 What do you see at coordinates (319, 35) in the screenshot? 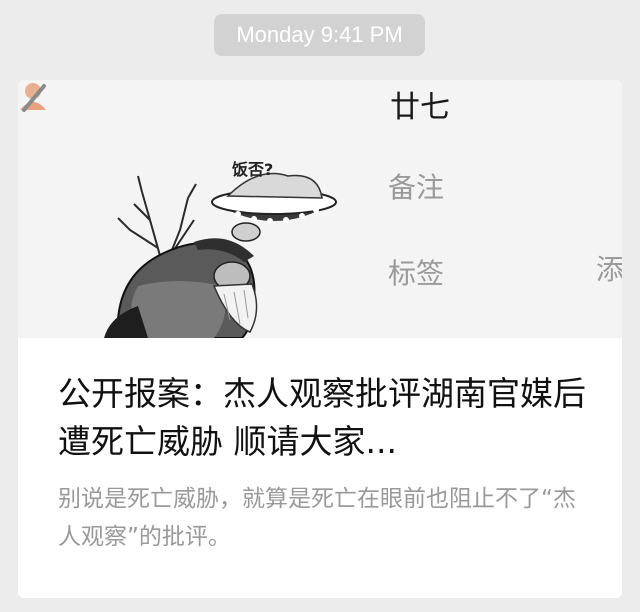
I see `message-timestamp: Monday 9:41 PM` at bounding box center [319, 35].